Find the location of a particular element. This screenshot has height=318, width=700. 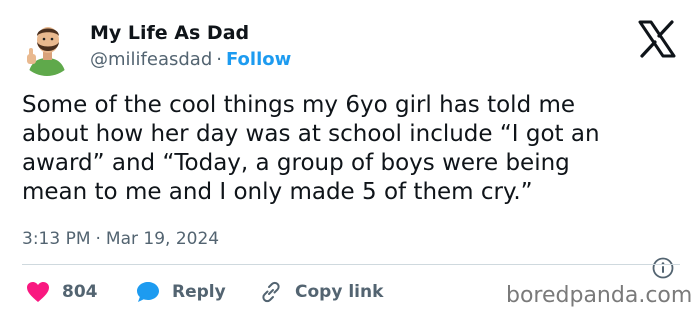

divider is located at coordinates (351, 264).